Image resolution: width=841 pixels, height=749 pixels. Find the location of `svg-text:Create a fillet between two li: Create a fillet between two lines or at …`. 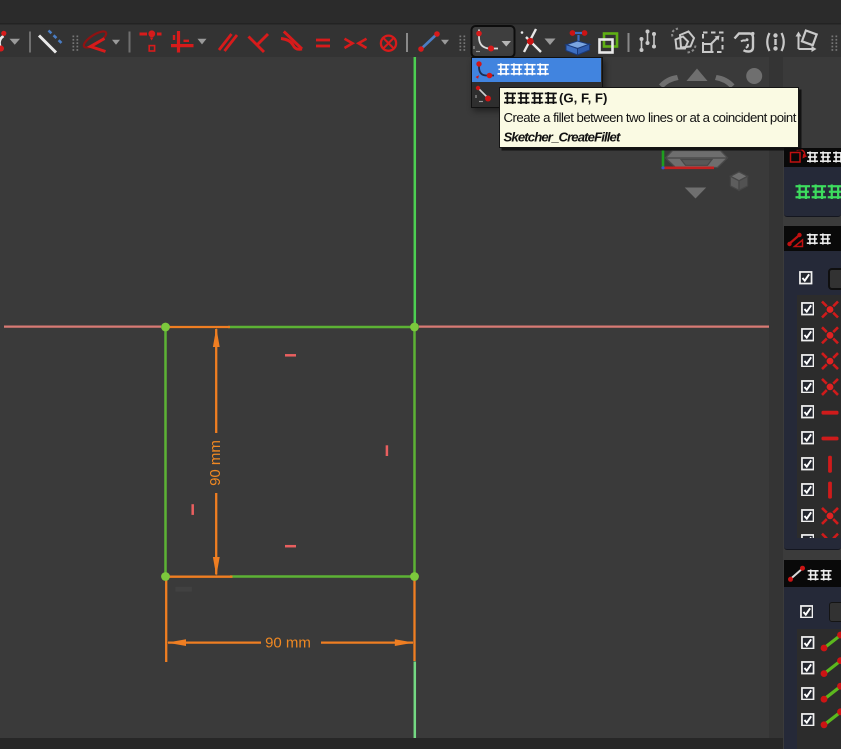

svg-text:Create a fillet between two li: Create a fillet between two lines or at … is located at coordinates (650, 117).